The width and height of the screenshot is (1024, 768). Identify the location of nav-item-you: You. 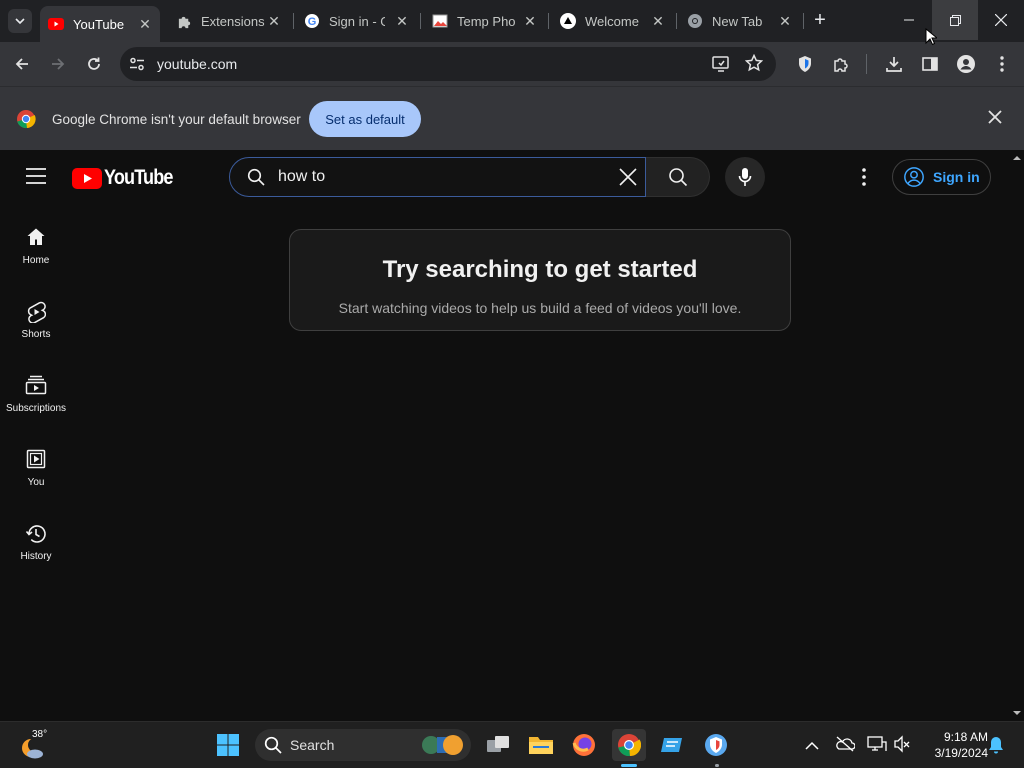
(36, 468).